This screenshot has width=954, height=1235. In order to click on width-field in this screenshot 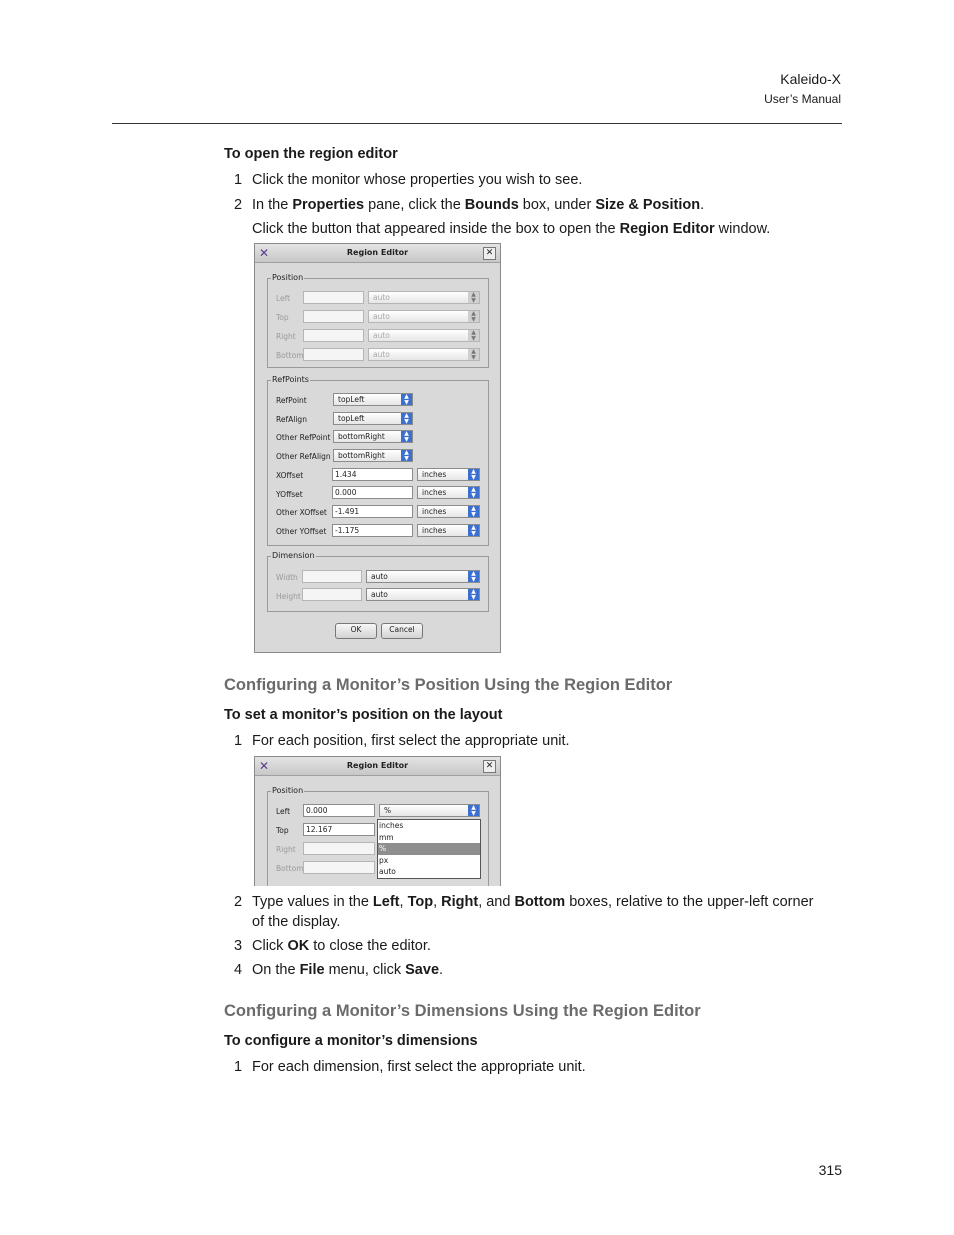, I will do `click(332, 576)`.